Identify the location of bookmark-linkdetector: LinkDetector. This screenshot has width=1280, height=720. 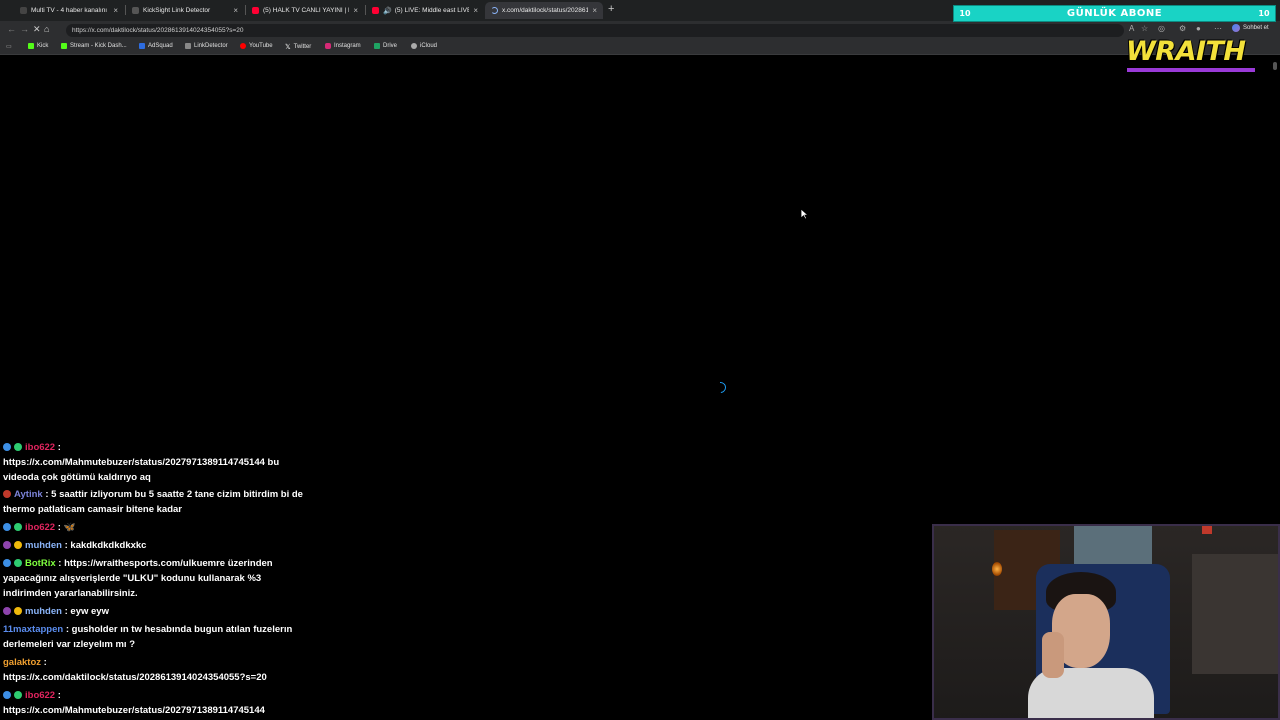
(206, 46).